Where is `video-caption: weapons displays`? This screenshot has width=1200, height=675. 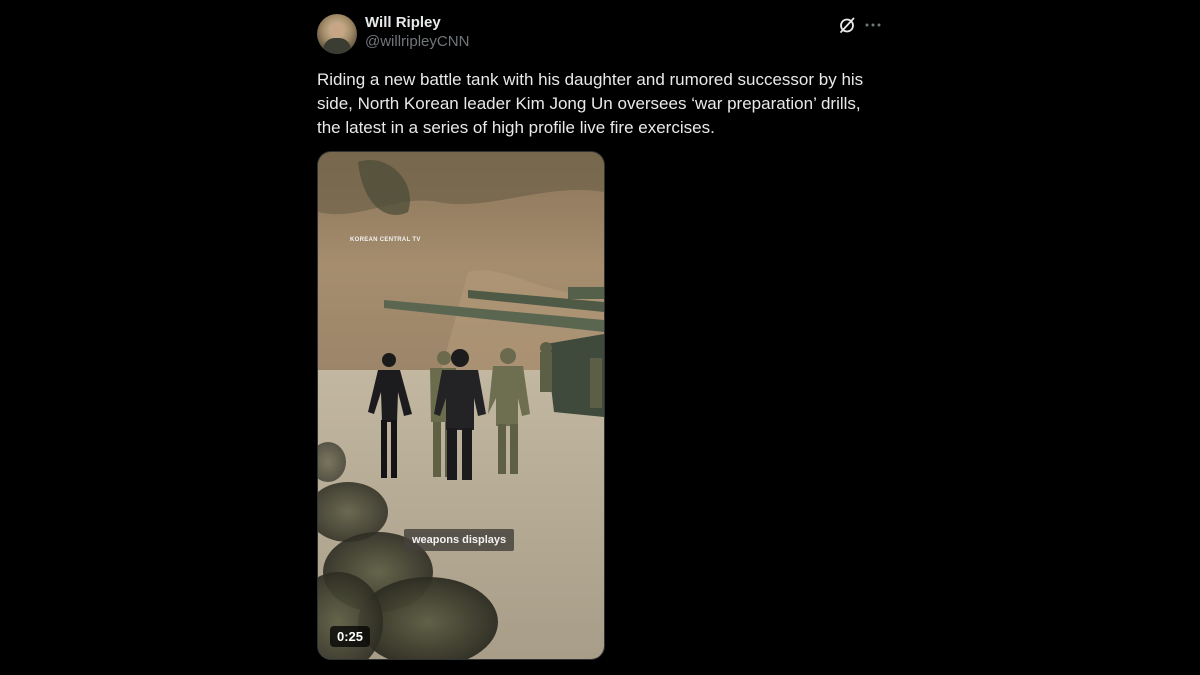 video-caption: weapons displays is located at coordinates (459, 540).